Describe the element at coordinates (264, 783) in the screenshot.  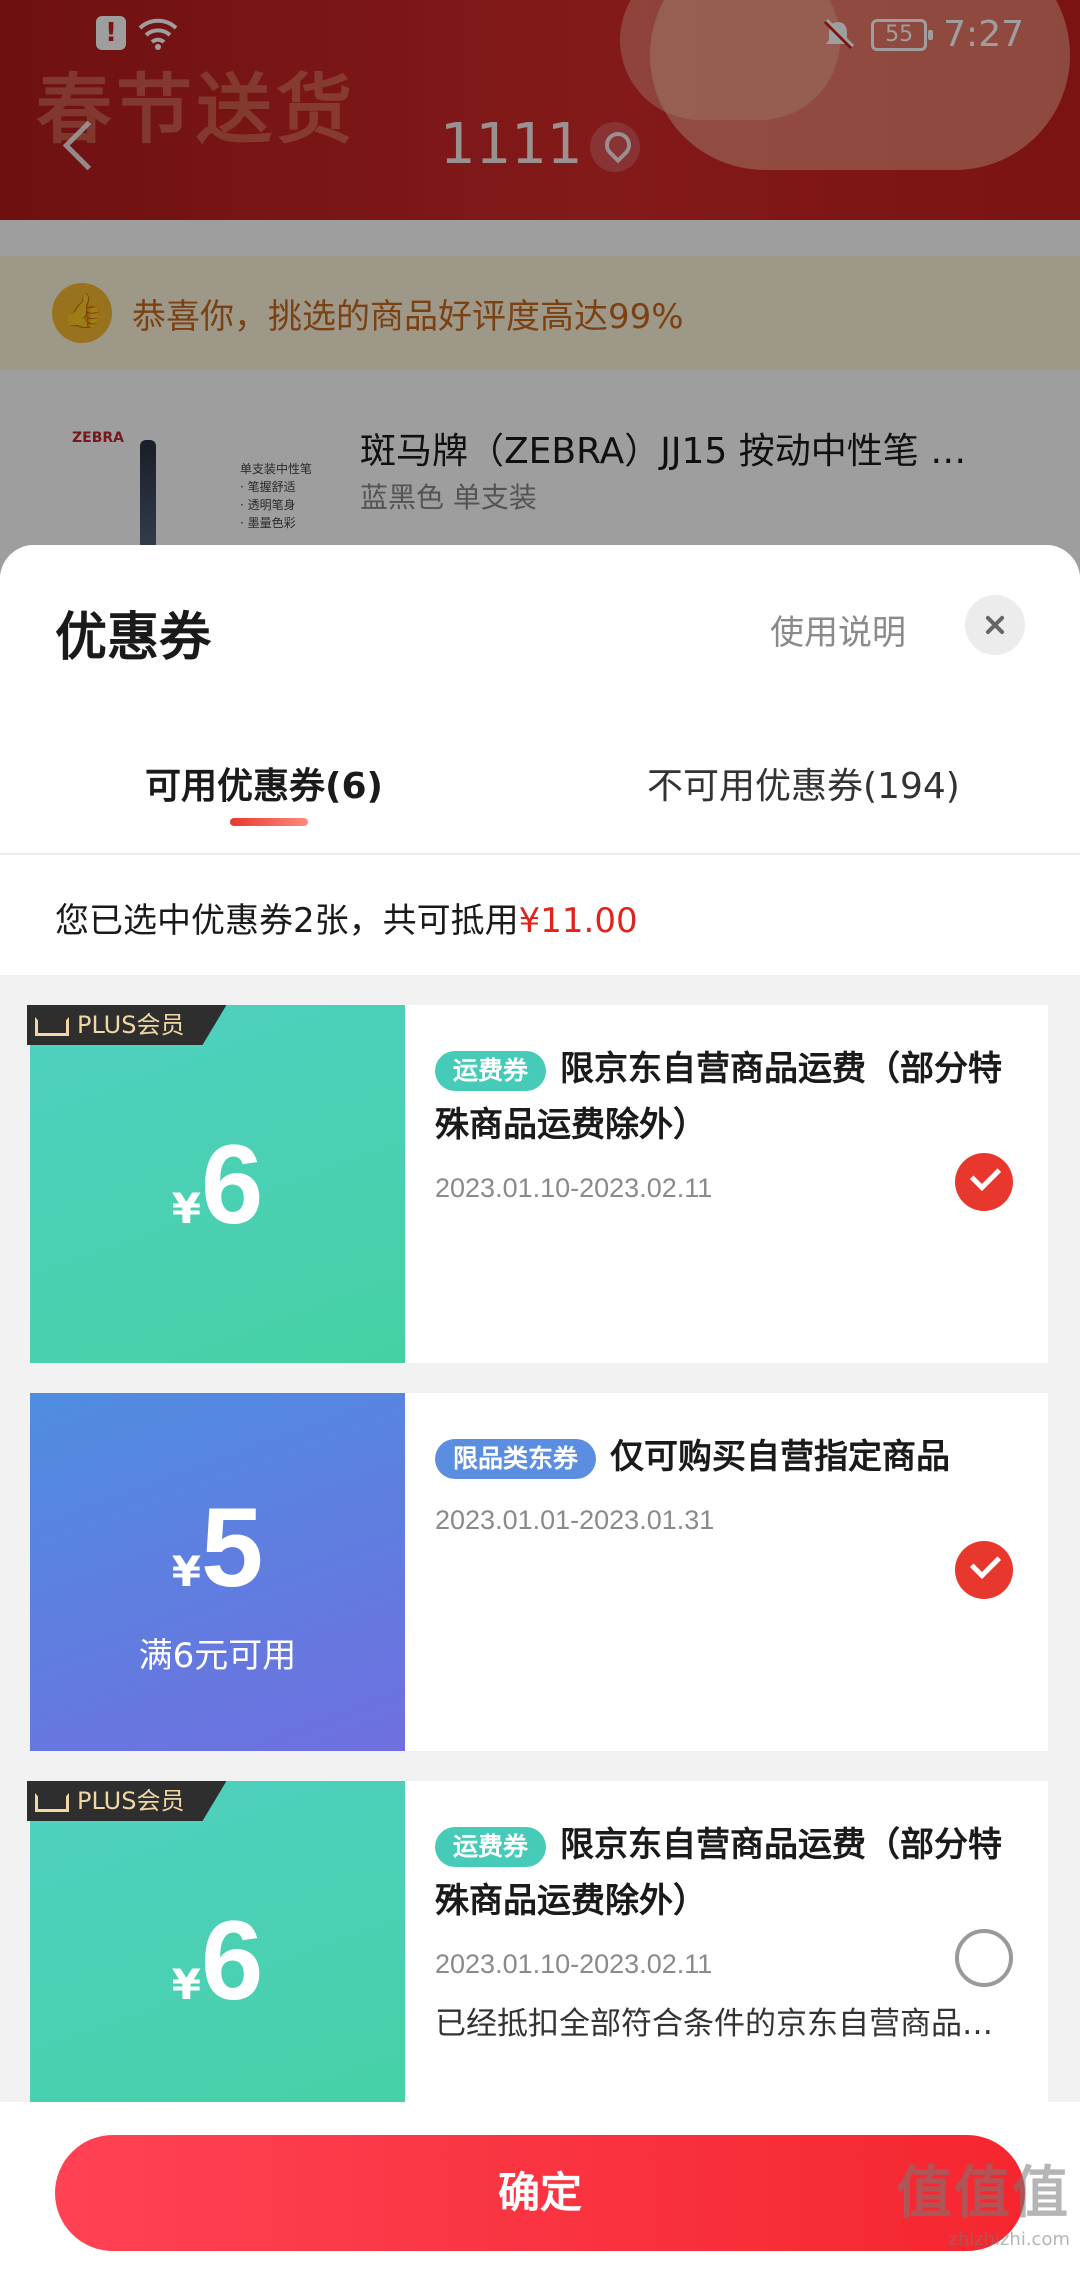
I see `tab-available-coupons: 可用优惠券(6)` at that location.